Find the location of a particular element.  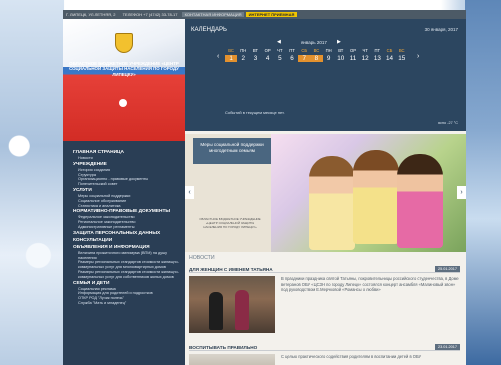

news-title: ДЛЯ ЖЕНЩИН С ИМЕНЕМ ТАТЬЯНА is located at coordinates (231, 269).